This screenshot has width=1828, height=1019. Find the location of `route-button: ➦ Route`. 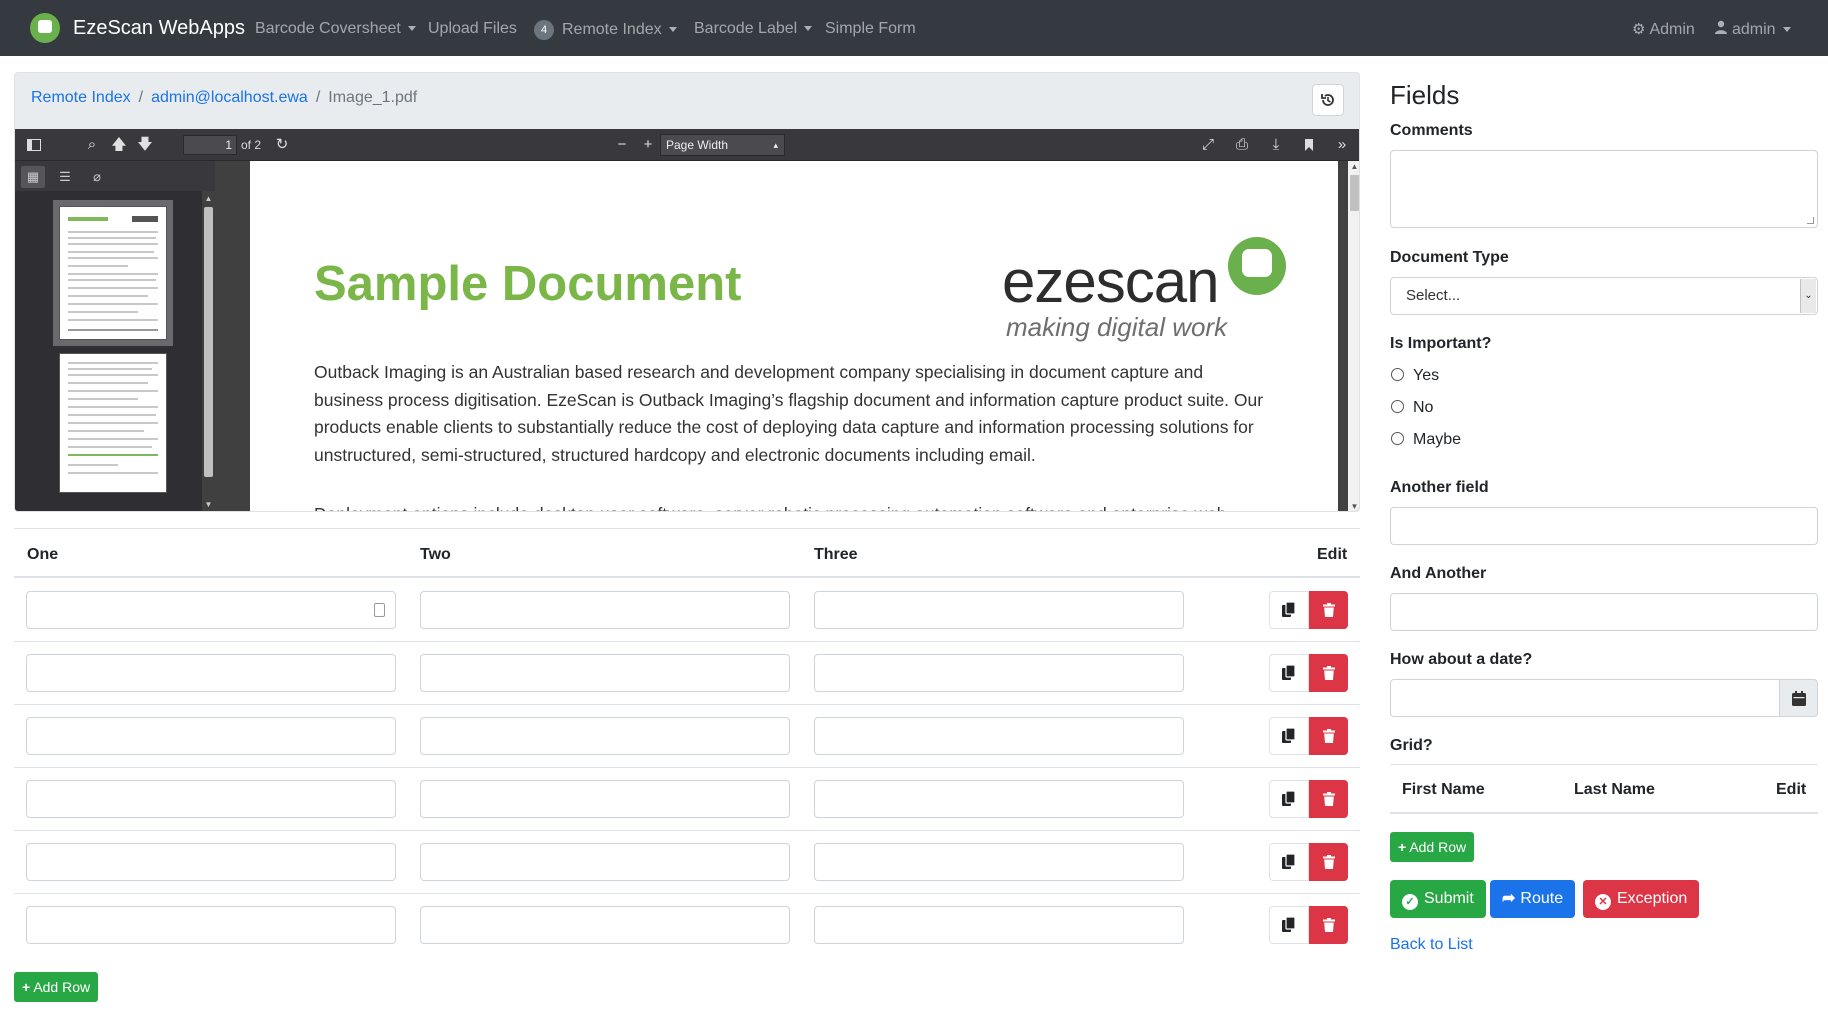

route-button: ➦ Route is located at coordinates (1533, 899).